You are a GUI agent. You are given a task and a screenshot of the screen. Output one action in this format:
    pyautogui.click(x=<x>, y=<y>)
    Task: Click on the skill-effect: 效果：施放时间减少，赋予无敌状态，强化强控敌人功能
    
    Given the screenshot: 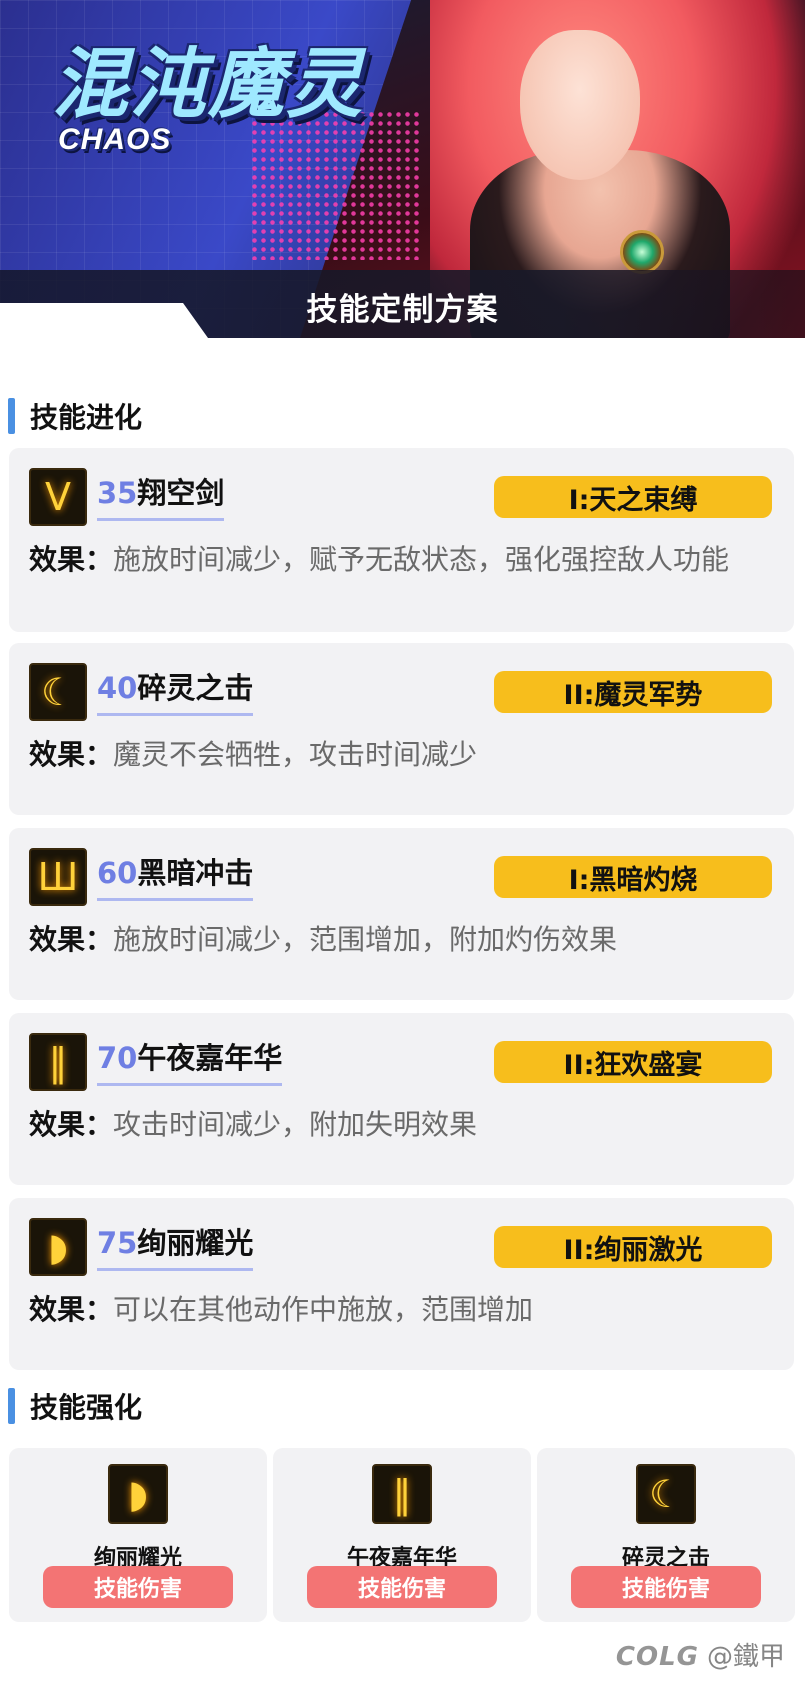 What is the action you would take?
    pyautogui.click(x=399, y=560)
    